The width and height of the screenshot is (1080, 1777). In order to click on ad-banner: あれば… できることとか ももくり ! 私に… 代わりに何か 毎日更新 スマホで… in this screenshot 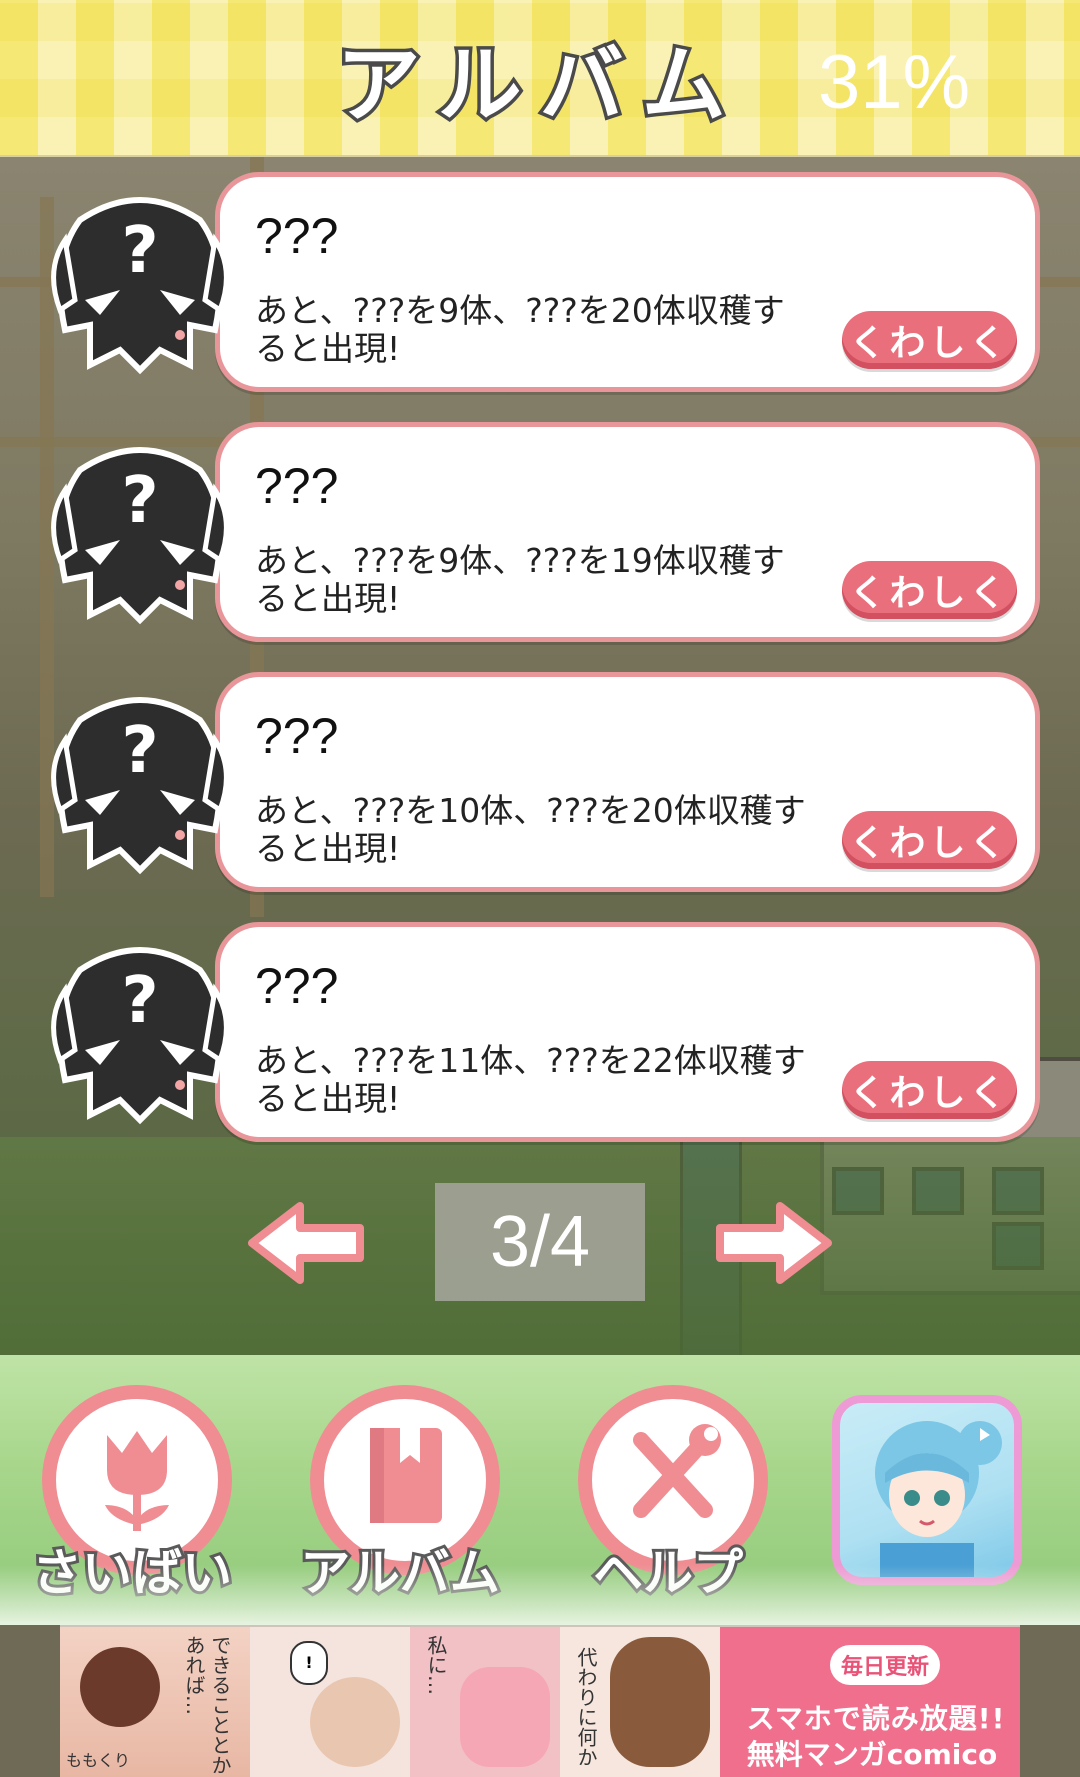, I will do `click(540, 1701)`.